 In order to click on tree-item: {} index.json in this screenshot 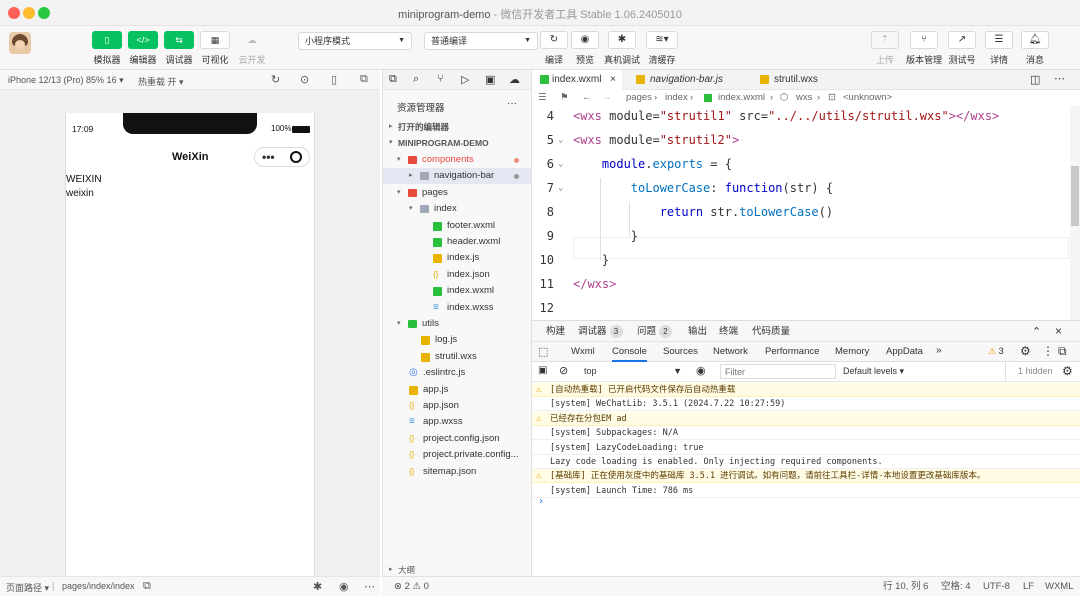, I will do `click(457, 275)`.